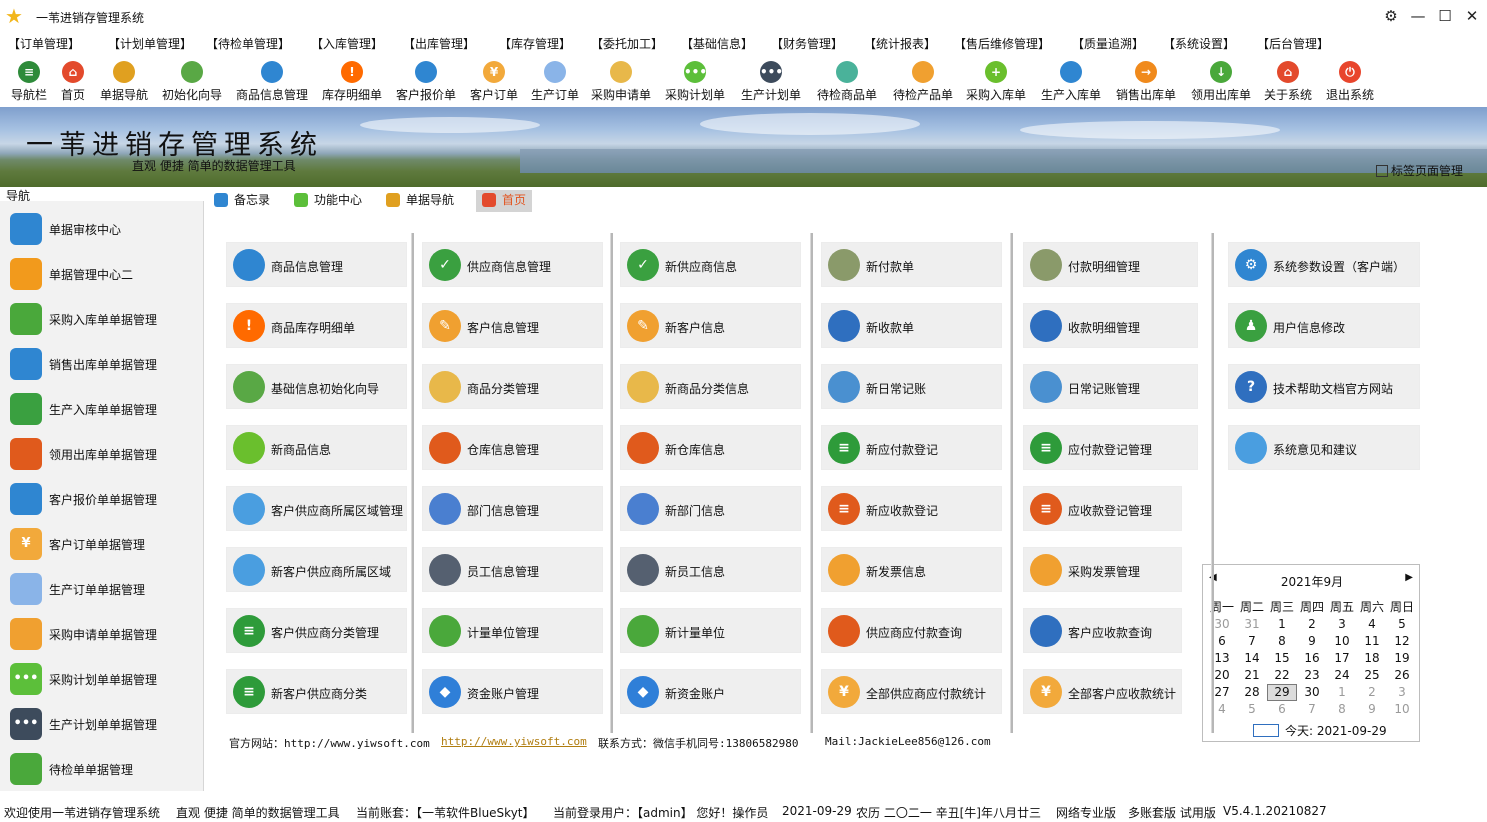 This screenshot has height=822, width=1487. Describe the element at coordinates (1419, 170) in the screenshot. I see `tab-manage-toggle: 标签页面管理` at that location.